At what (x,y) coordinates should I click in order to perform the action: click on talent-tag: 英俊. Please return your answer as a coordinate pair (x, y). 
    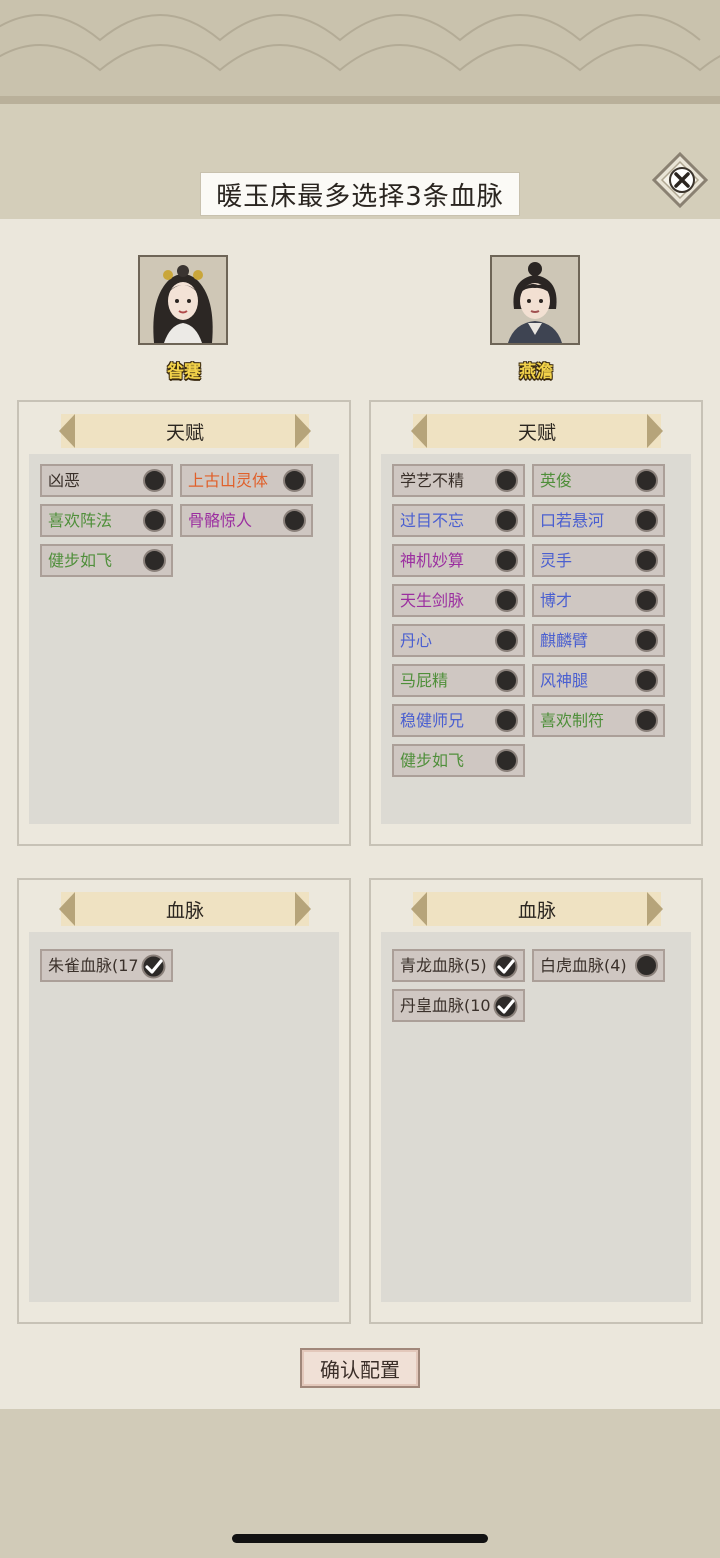
    Looking at the image, I should click on (598, 480).